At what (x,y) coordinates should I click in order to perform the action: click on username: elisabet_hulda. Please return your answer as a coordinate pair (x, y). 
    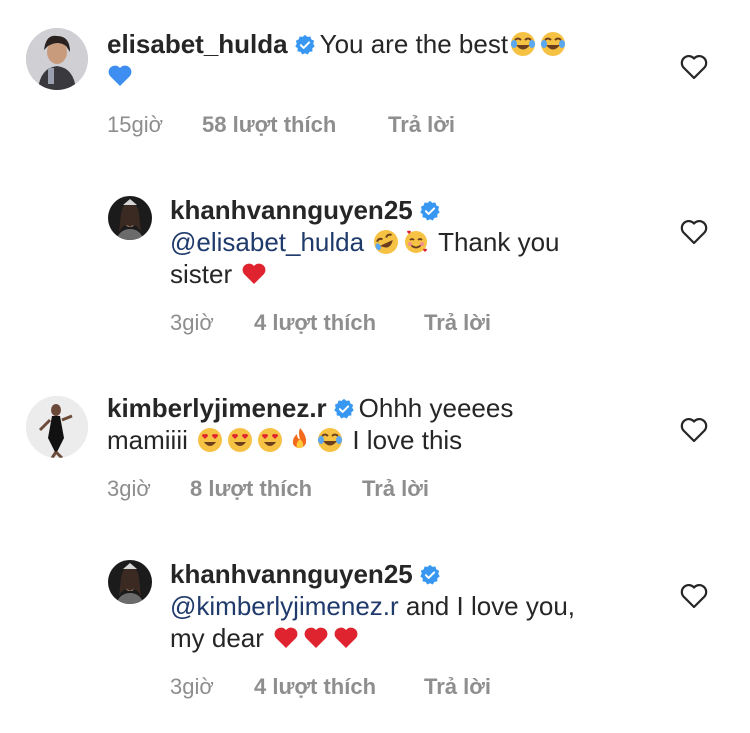
    Looking at the image, I should click on (197, 44).